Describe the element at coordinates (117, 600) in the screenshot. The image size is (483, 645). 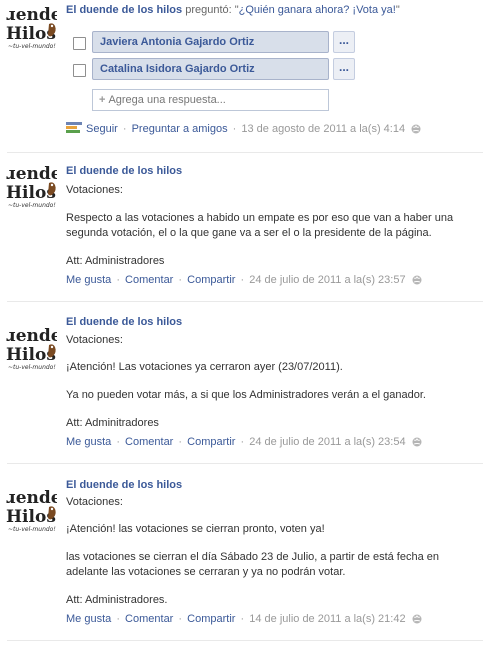
I see `post-text-line: Att: Administradores.` at that location.